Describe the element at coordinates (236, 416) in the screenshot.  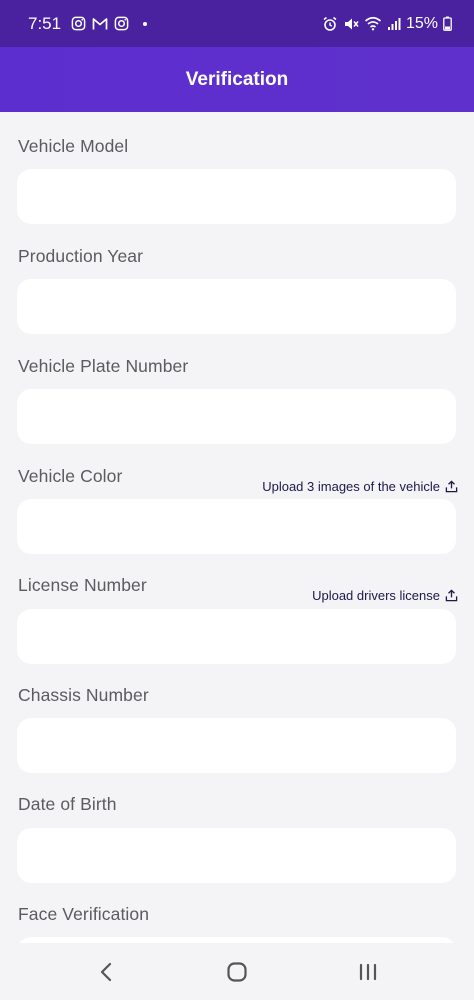
I see `vehicle-plate-number-input` at that location.